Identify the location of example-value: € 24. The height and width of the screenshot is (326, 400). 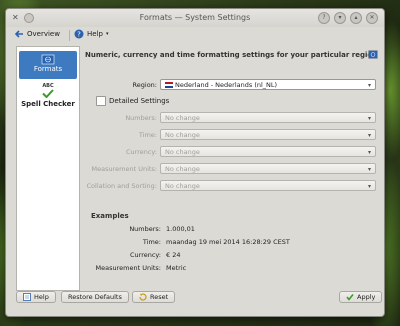
(173, 255).